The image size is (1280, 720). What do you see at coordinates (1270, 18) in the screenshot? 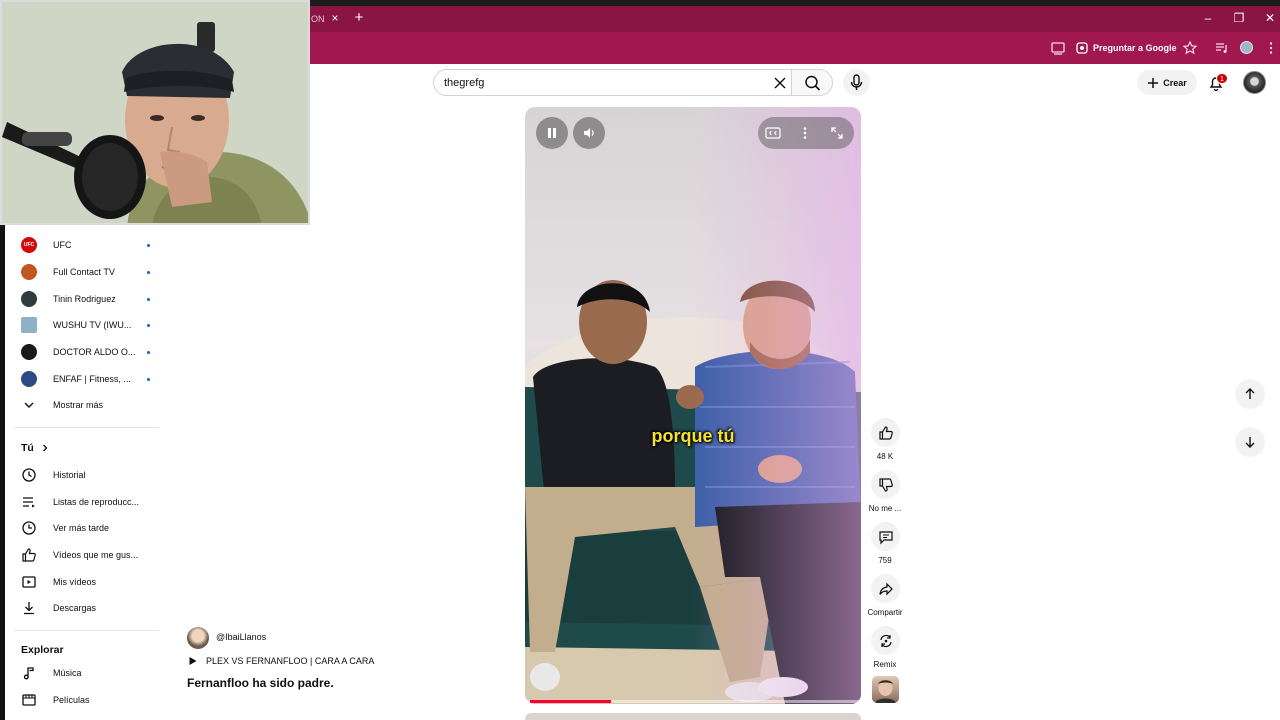
I see `close-window-button: ✕` at bounding box center [1270, 18].